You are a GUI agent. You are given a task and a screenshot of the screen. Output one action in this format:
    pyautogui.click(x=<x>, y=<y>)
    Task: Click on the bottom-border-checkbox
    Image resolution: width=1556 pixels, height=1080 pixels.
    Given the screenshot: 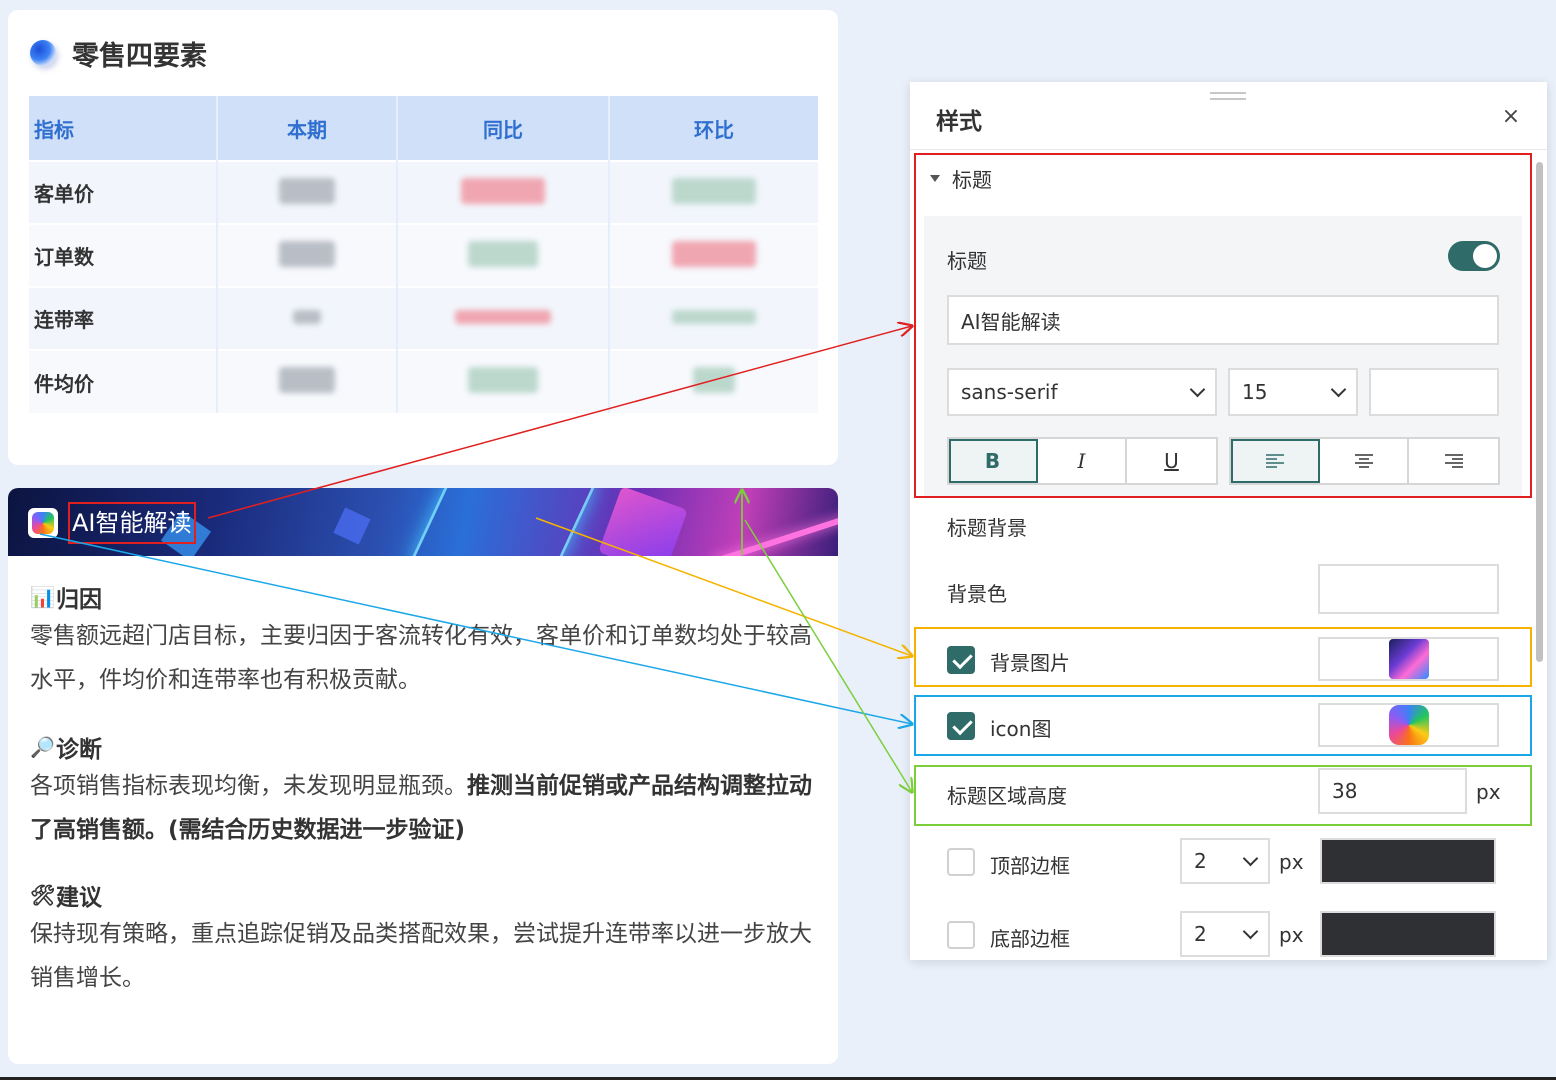 What is the action you would take?
    pyautogui.click(x=961, y=935)
    